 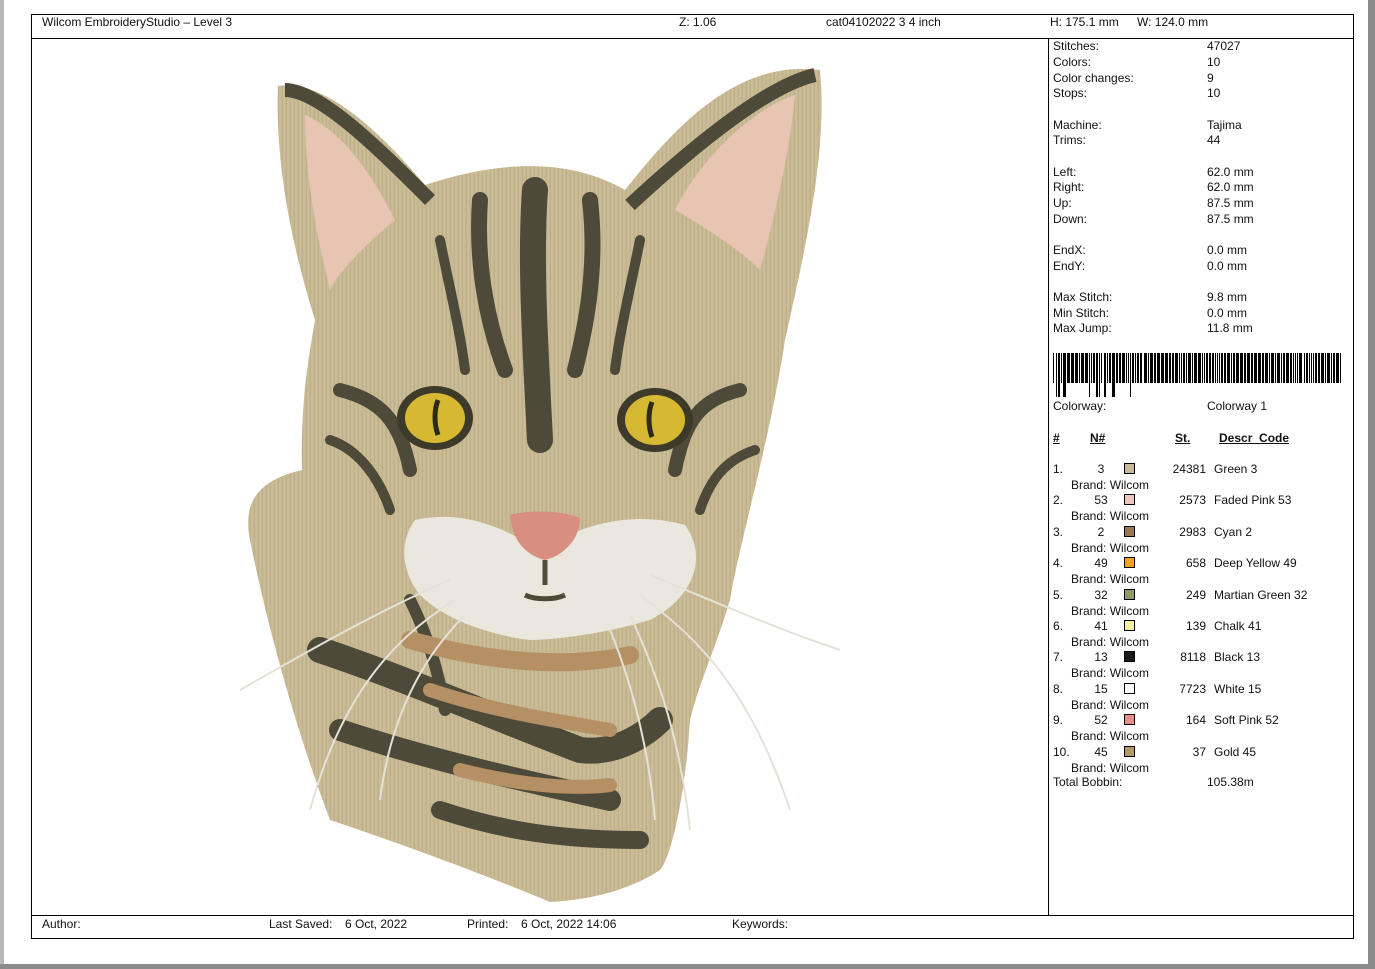 I want to click on stat-value-stitches: 47027, so click(x=1224, y=46).